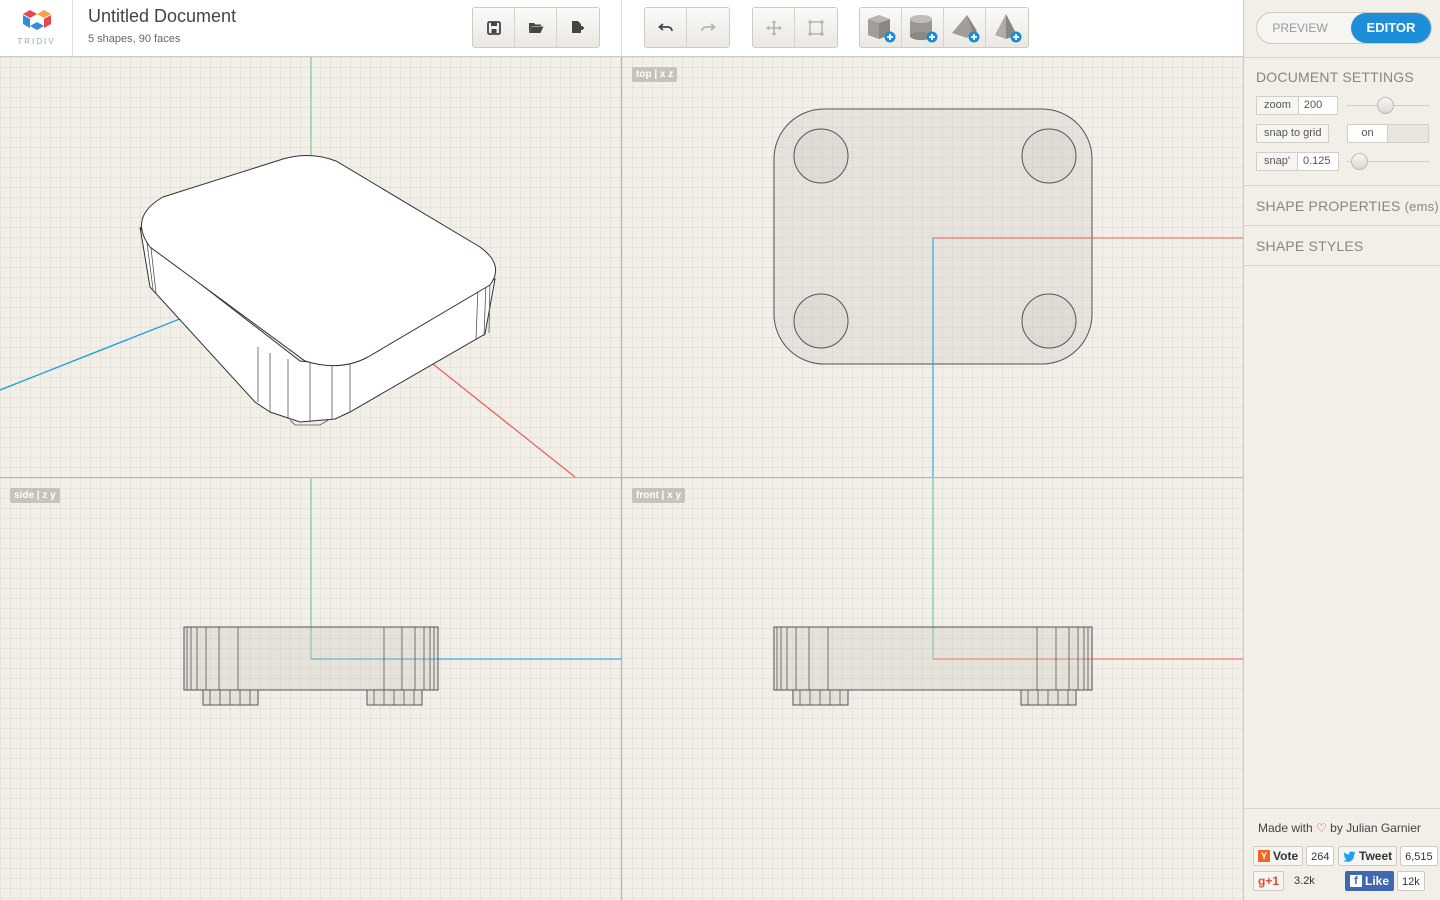  Describe the element at coordinates (1375, 828) in the screenshot. I see `author-link: by Julian Garnier` at that location.